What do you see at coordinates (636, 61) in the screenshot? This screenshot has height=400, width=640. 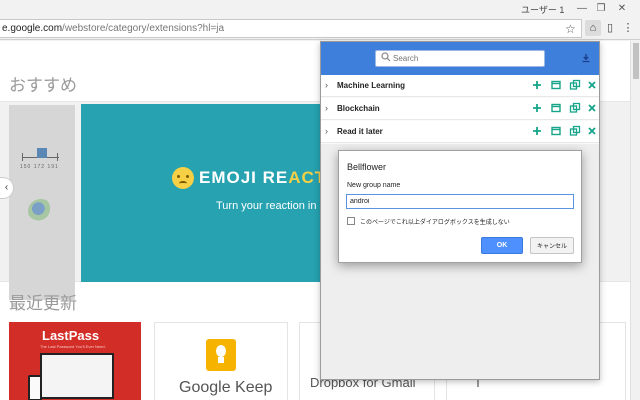 I see `scrollbar-thumb` at bounding box center [636, 61].